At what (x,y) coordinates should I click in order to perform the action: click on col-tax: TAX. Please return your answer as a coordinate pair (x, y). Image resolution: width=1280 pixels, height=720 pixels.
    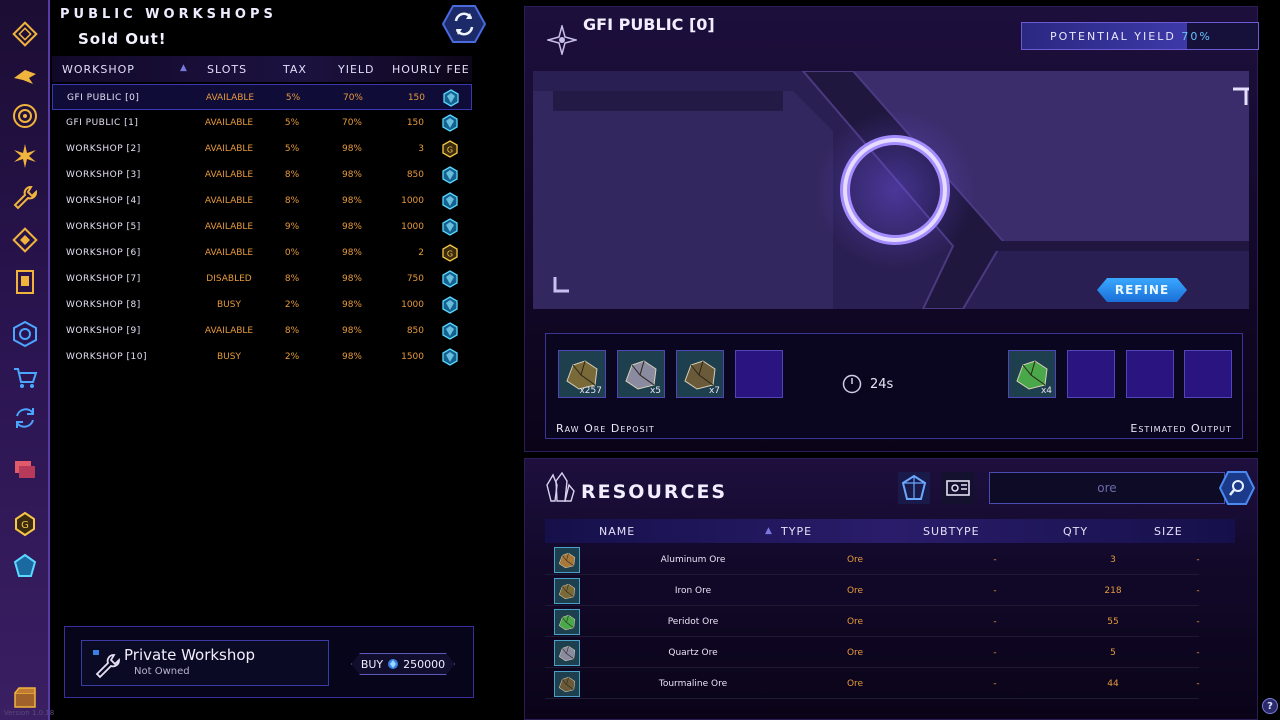
    Looking at the image, I should click on (295, 69).